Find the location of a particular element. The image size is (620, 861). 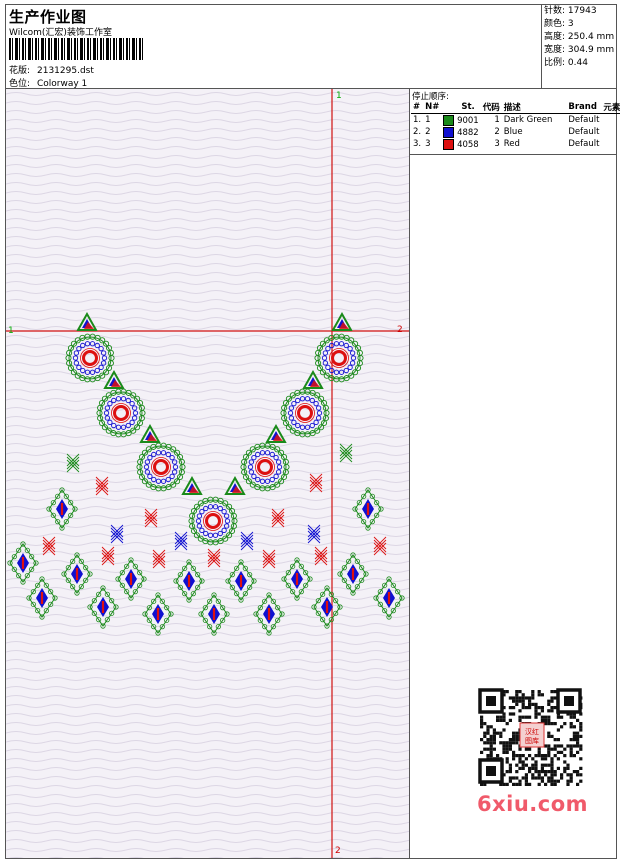

pattern-value: 2131295.dst is located at coordinates (65, 71).